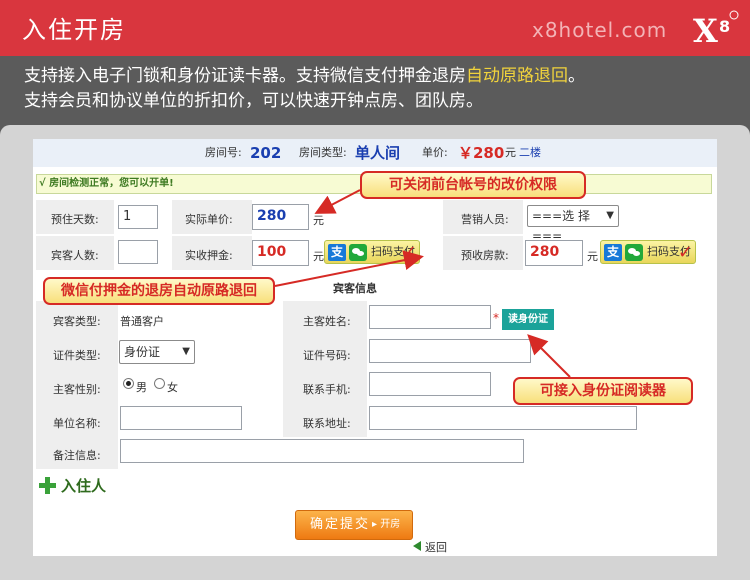 The width and height of the screenshot is (750, 580). Describe the element at coordinates (603, 391) in the screenshot. I see `callout-id-reader: 可接入身份证阅读器` at that location.